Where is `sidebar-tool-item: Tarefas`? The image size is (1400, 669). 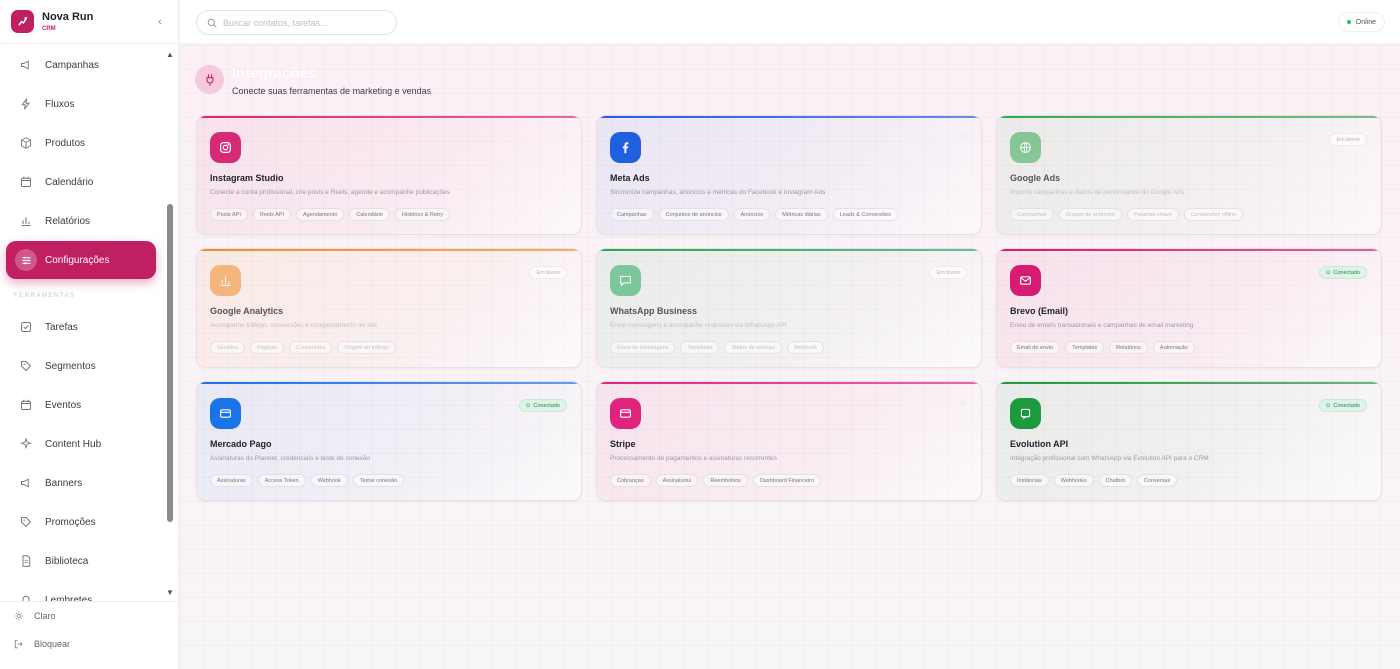
sidebar-tool-item: Tarefas is located at coordinates (81, 327).